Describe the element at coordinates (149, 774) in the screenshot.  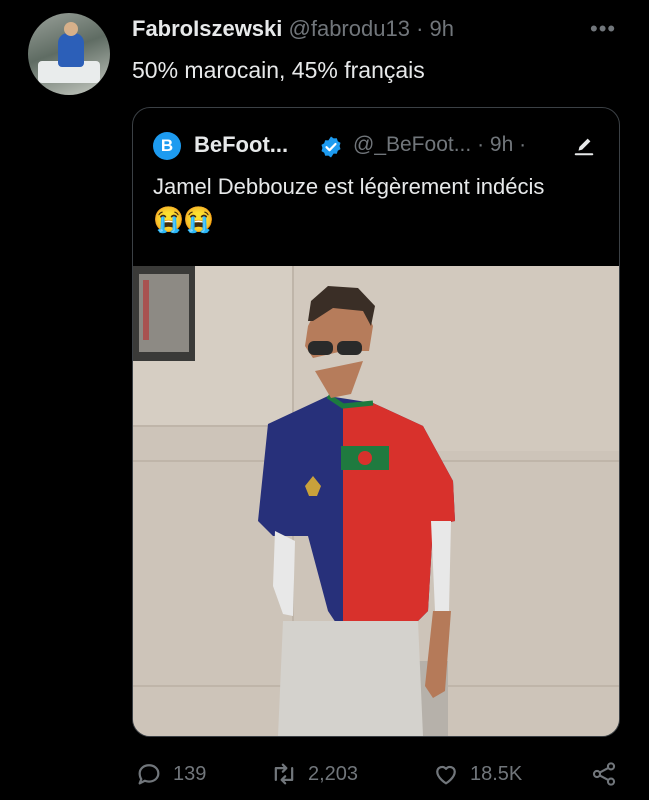
I see `reply-icon` at that location.